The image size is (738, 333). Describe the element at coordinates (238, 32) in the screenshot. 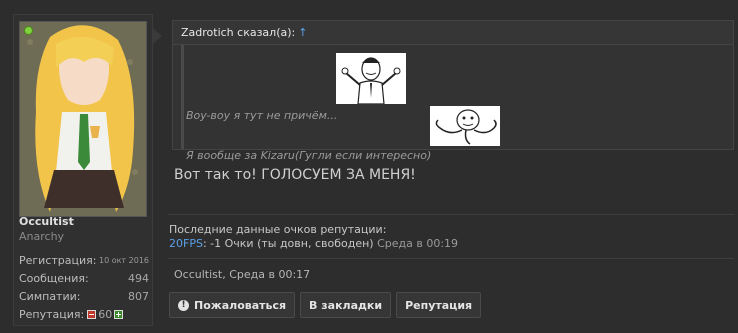

I see `quote-author: Zadrotich сказал(а):` at that location.